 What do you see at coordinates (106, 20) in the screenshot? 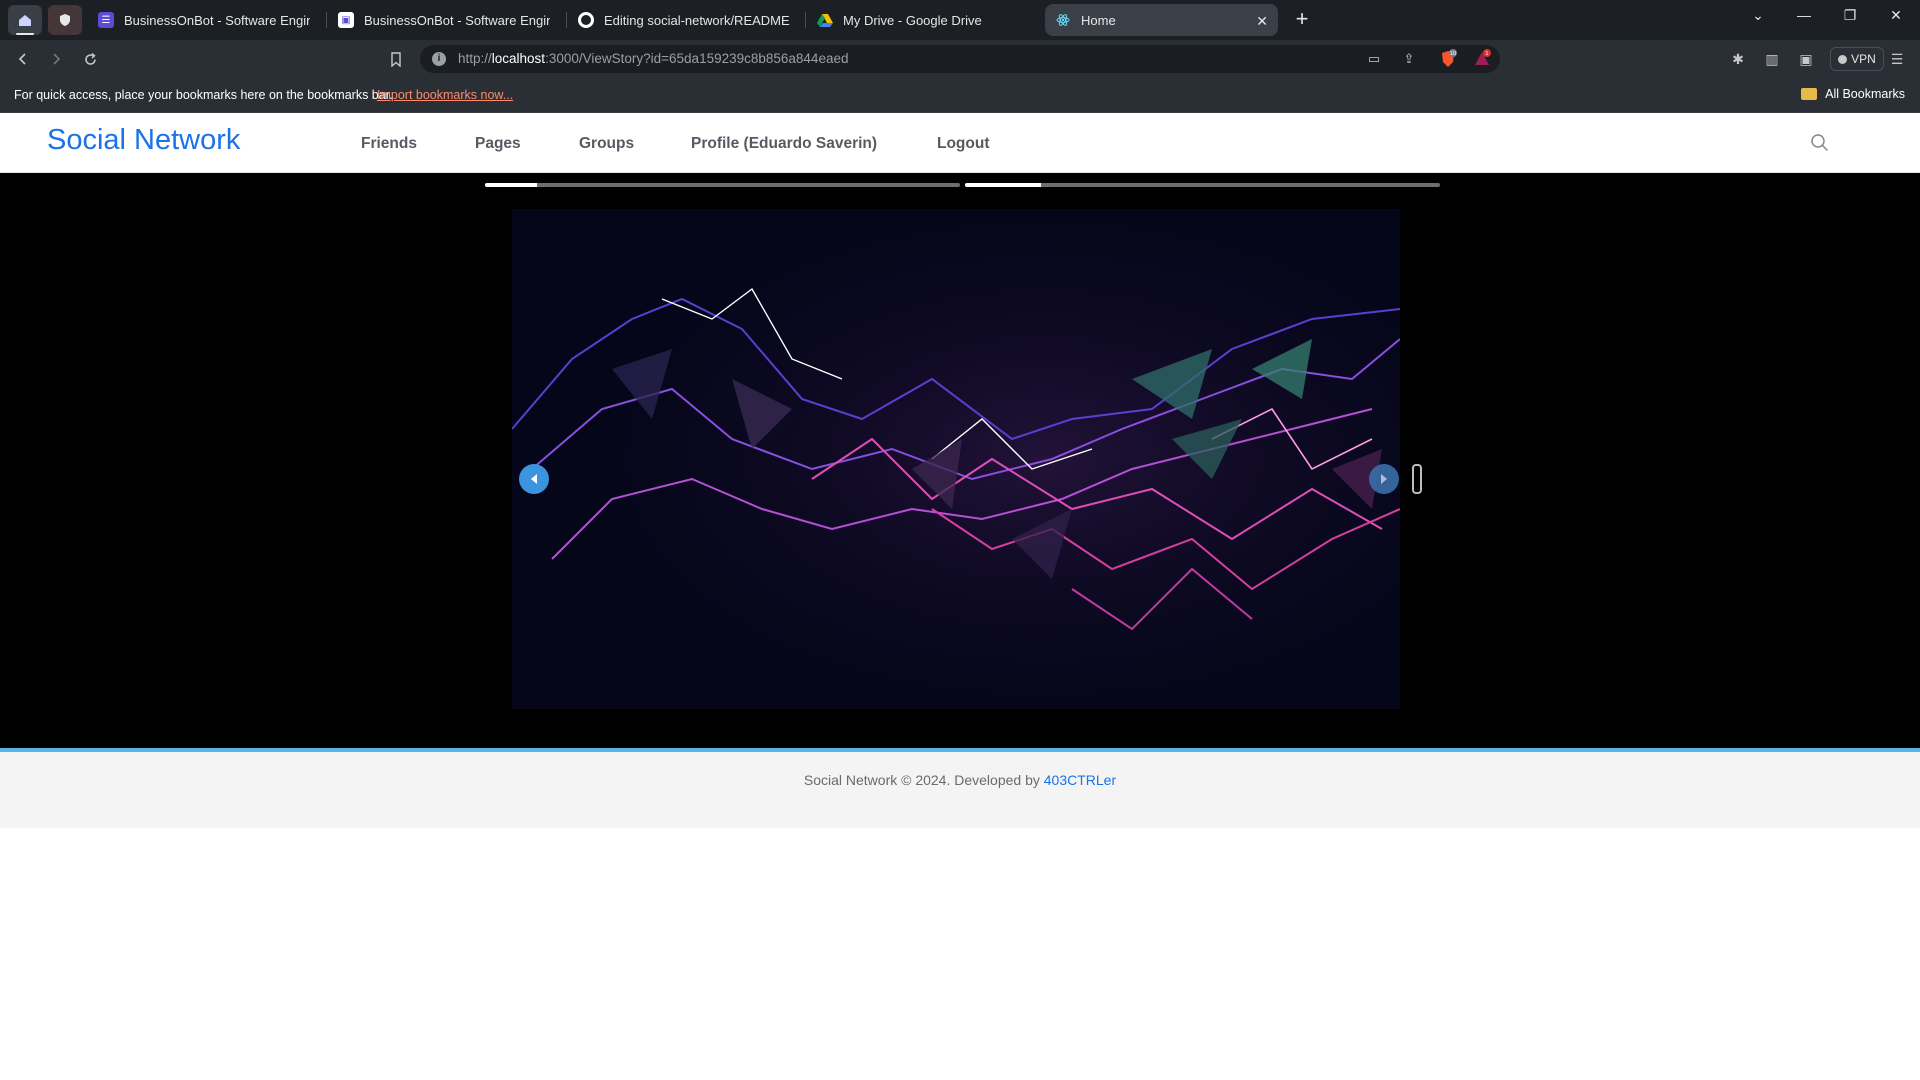
I see `businessonbot-icon: ☰` at bounding box center [106, 20].